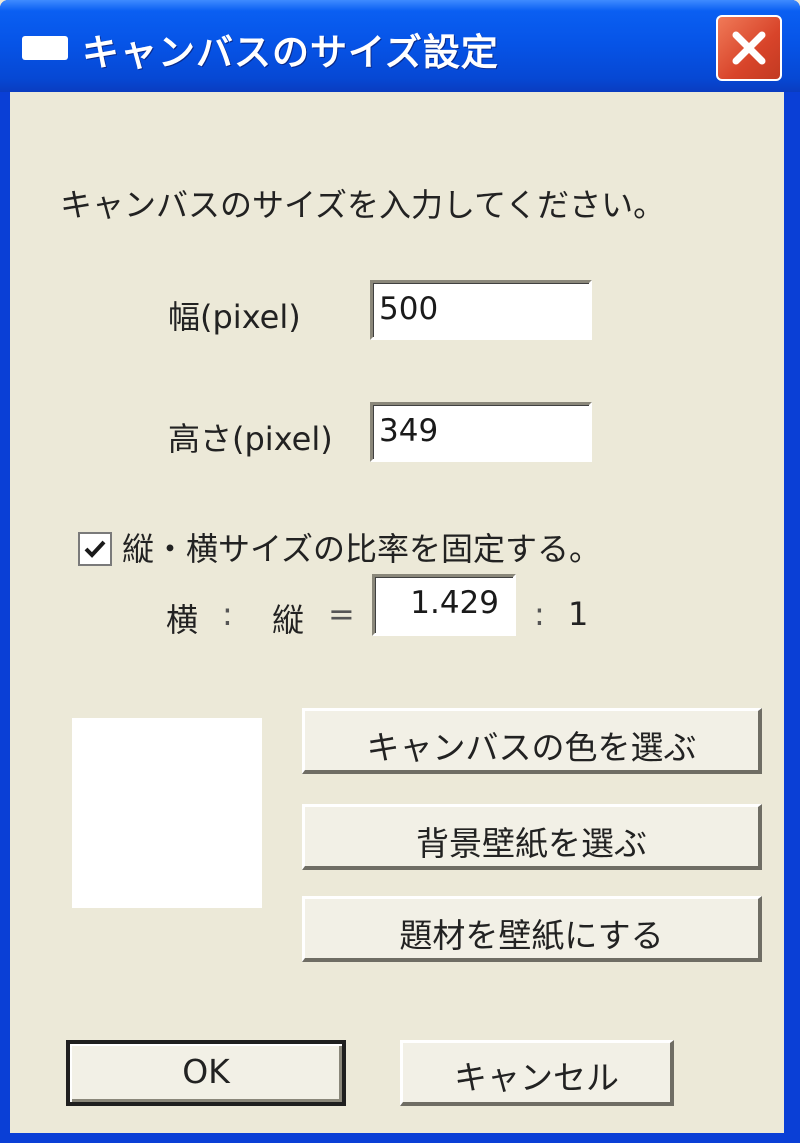 This screenshot has width=800, height=1143. I want to click on title-bar: キャンバスのサイズ設定, so click(400, 46).